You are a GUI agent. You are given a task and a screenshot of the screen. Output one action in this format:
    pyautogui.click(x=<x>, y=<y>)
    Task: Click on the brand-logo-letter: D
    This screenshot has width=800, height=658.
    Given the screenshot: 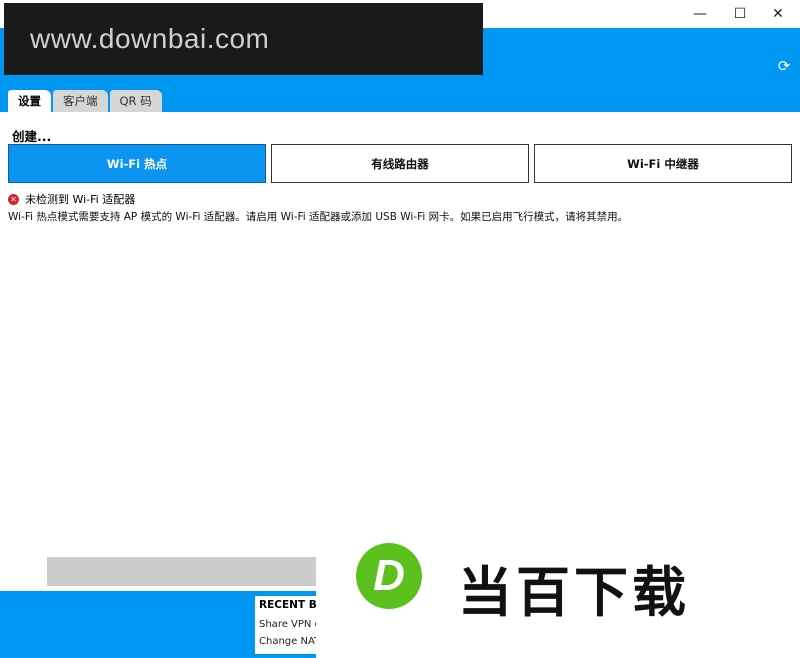 What is the action you would take?
    pyautogui.click(x=389, y=575)
    